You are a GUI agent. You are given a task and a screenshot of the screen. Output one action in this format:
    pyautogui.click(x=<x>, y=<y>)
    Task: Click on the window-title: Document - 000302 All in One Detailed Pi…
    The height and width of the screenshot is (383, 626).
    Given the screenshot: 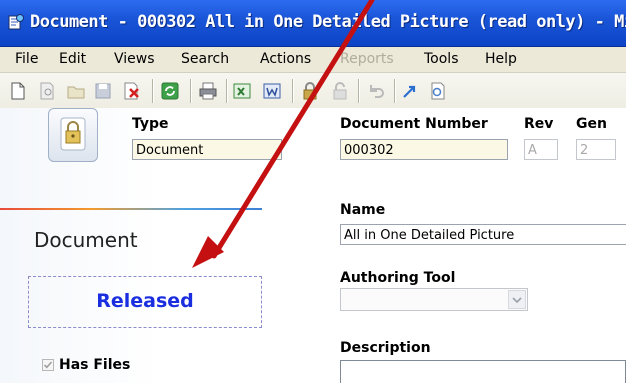 What is the action you would take?
    pyautogui.click(x=328, y=22)
    